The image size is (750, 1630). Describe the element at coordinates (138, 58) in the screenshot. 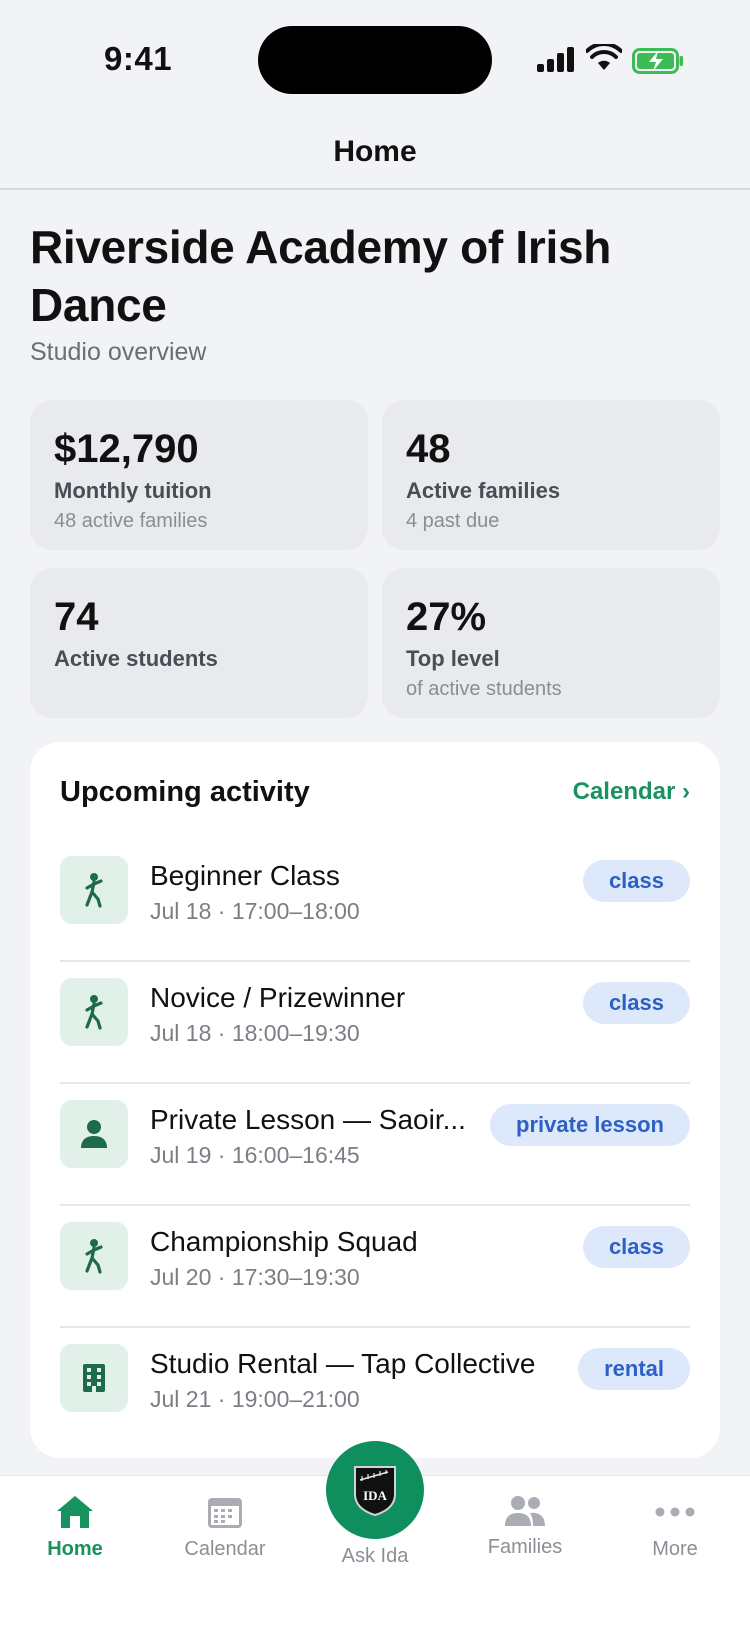

I see `status-time: 9:41` at that location.